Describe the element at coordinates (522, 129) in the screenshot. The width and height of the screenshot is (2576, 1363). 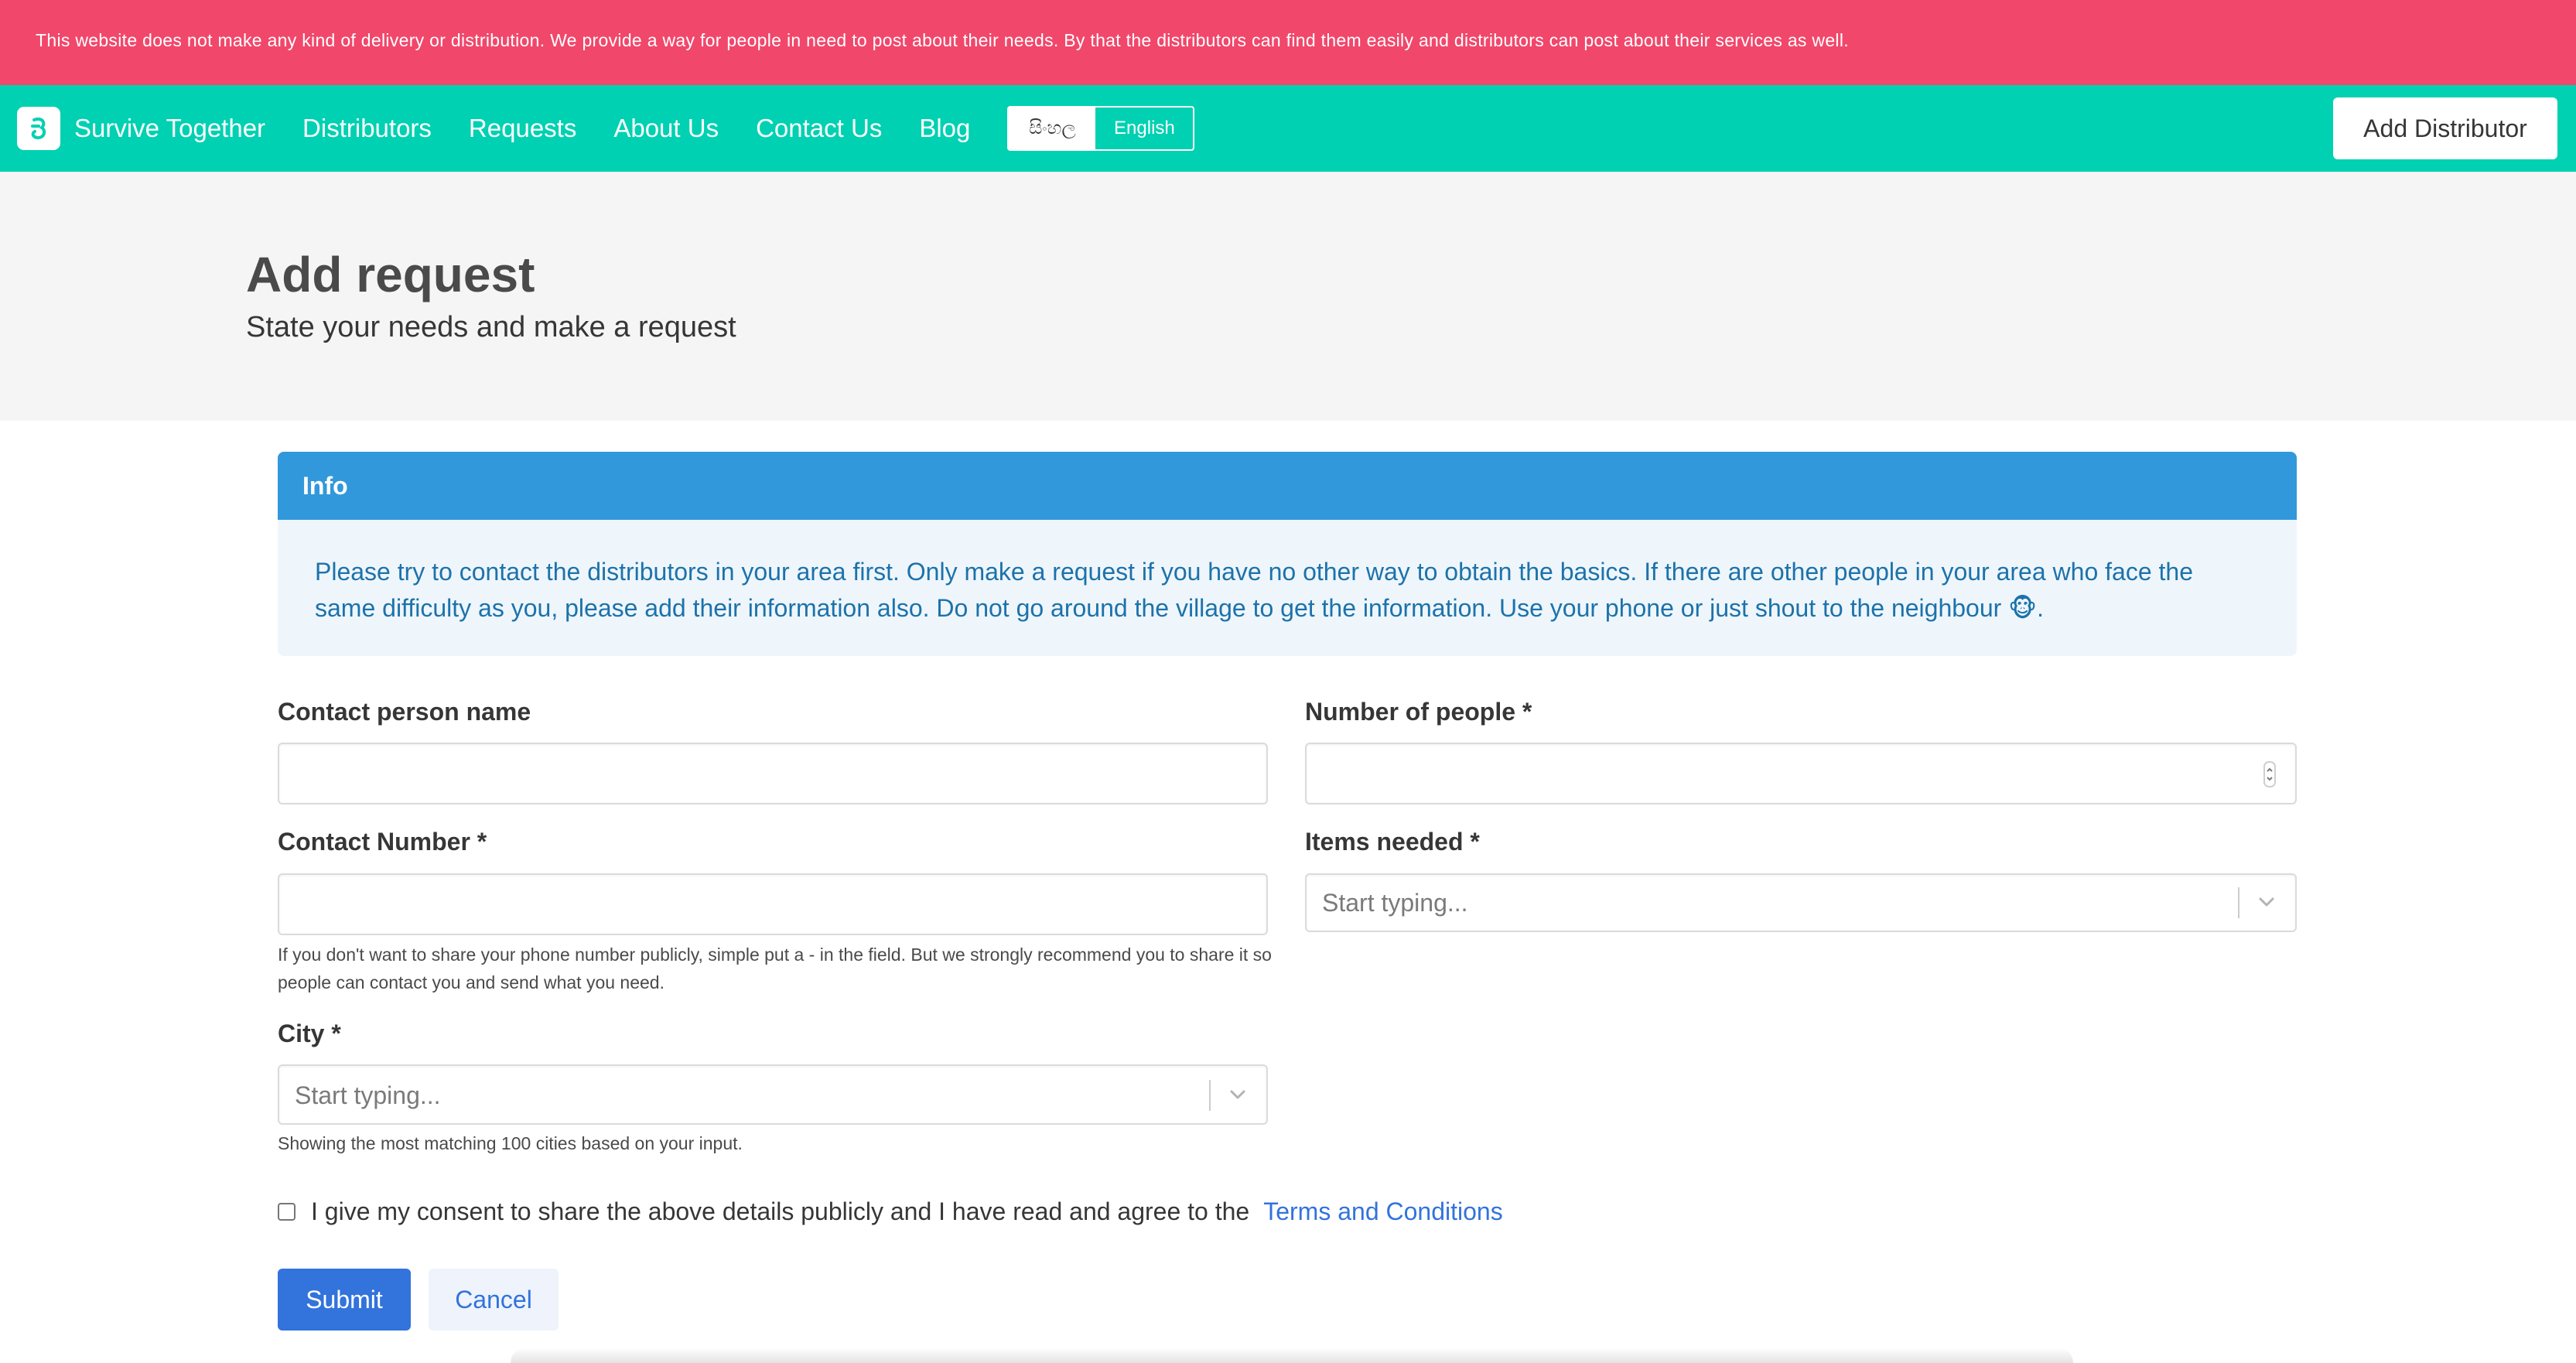
I see `nav-requests: Requests` at that location.